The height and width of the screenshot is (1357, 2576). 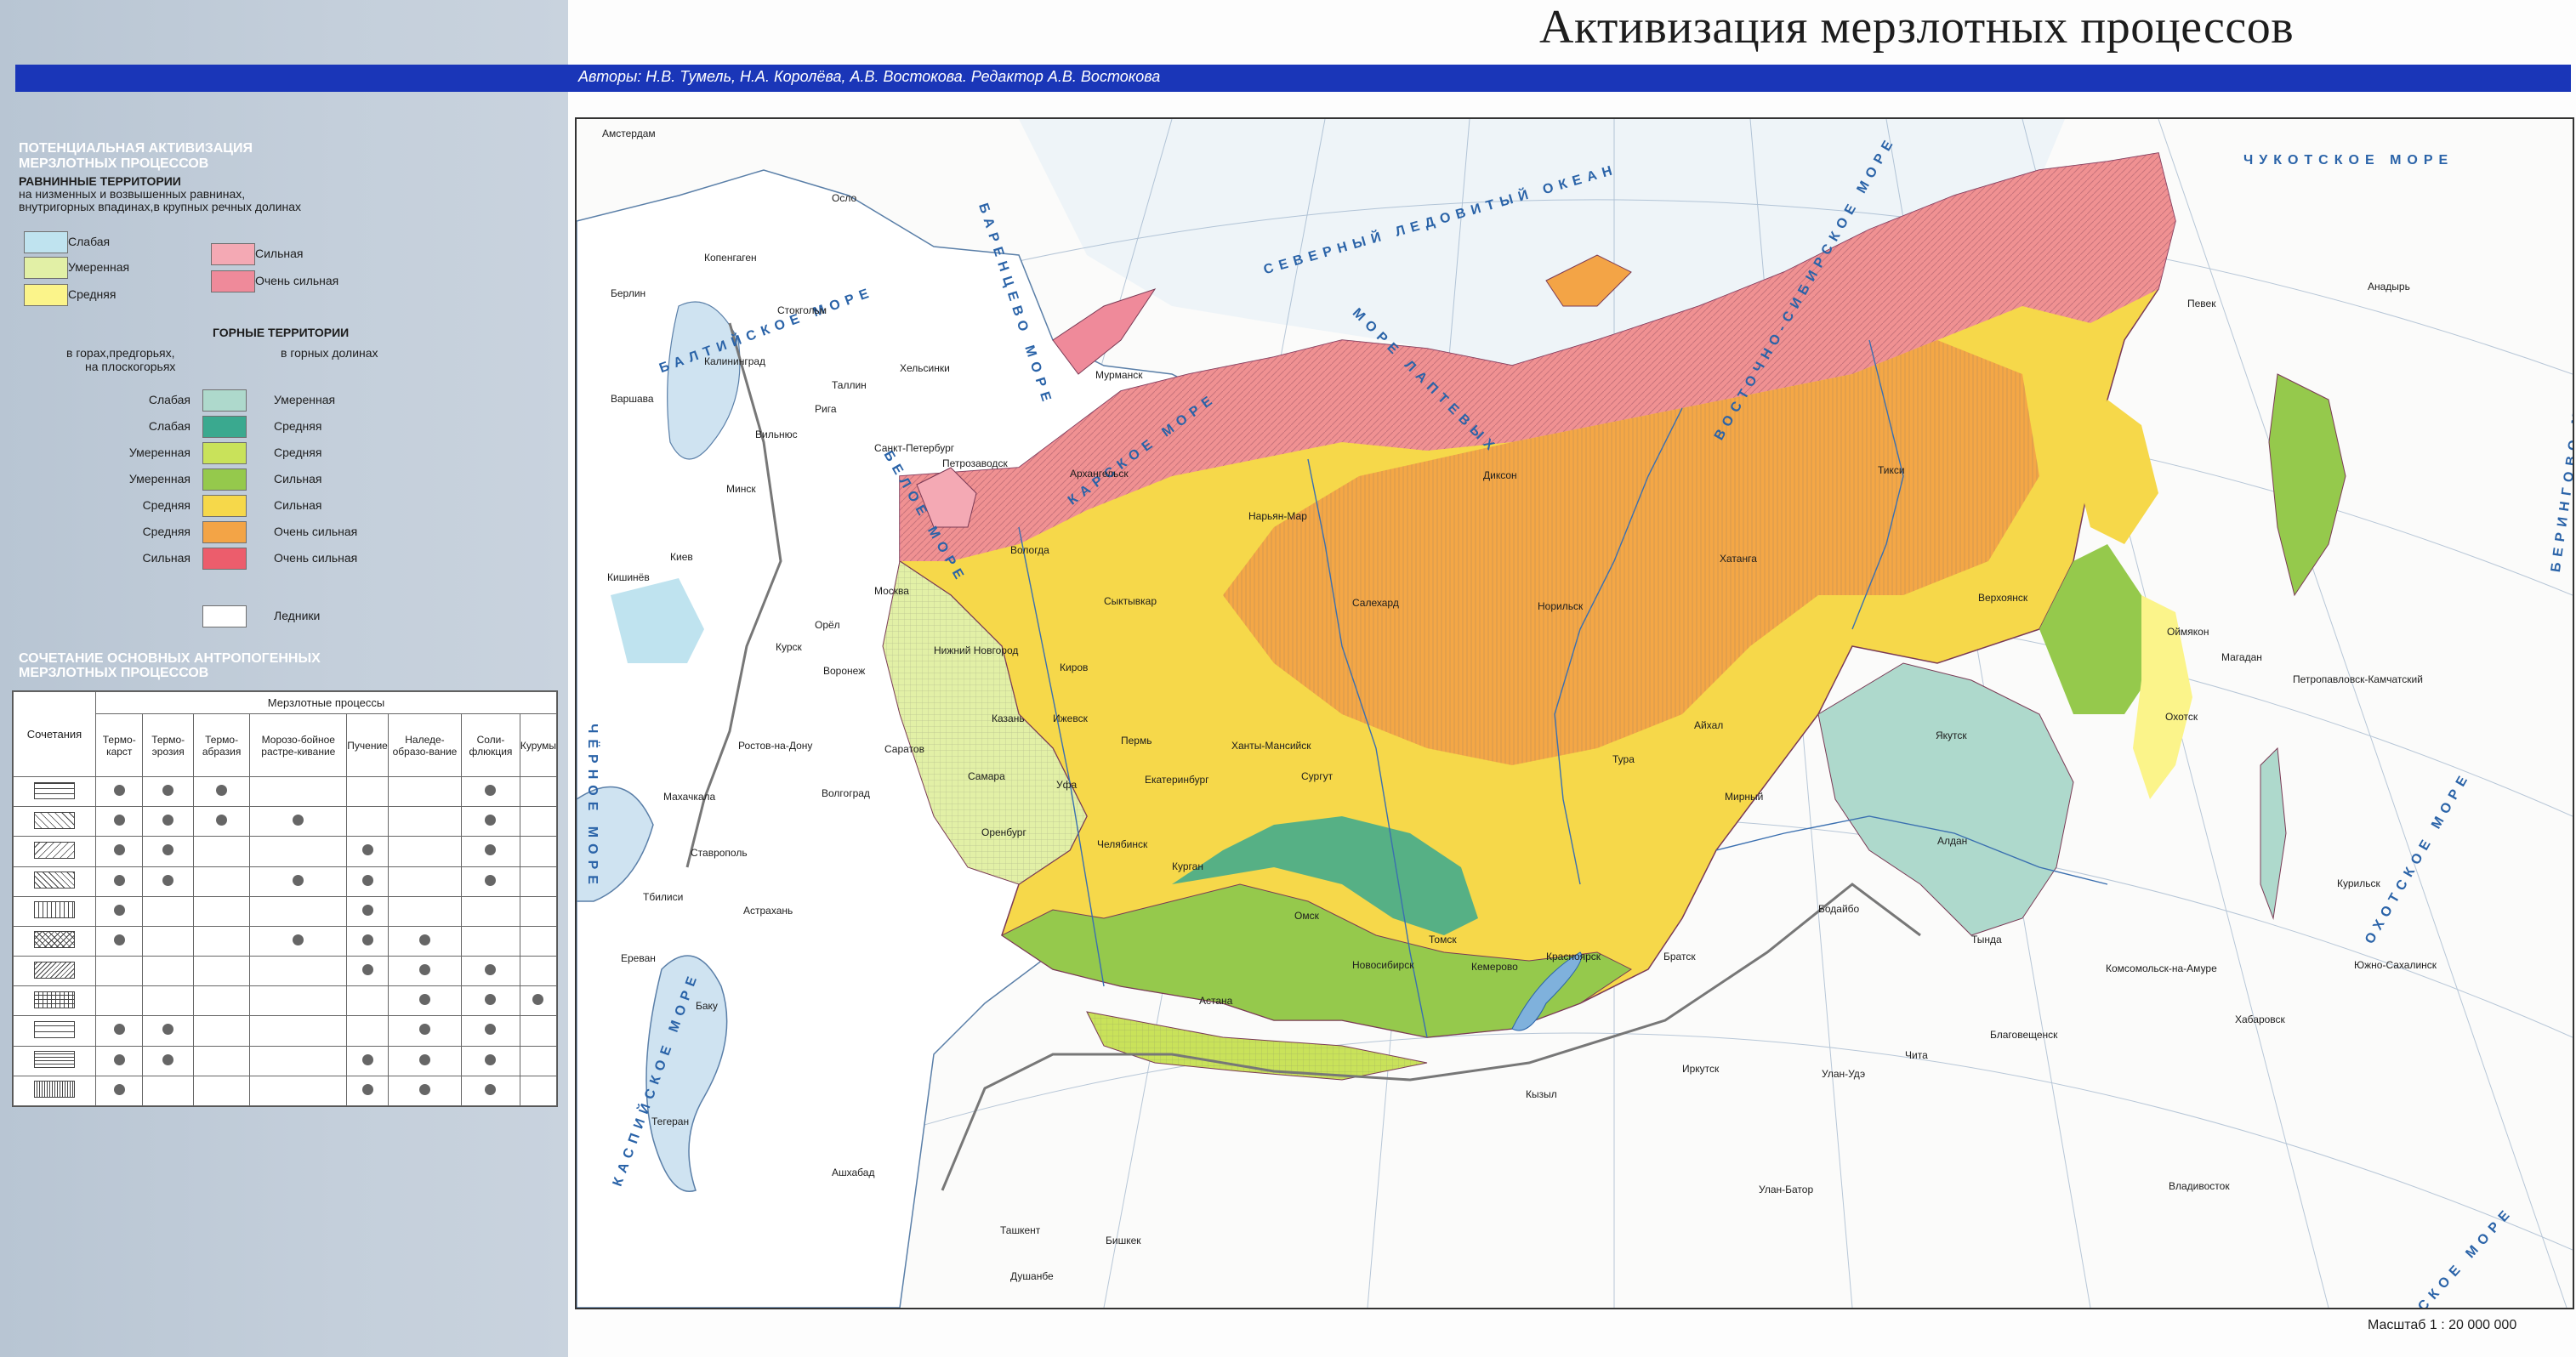 What do you see at coordinates (1070, 719) in the screenshot?
I see `city-label: Ижевск` at bounding box center [1070, 719].